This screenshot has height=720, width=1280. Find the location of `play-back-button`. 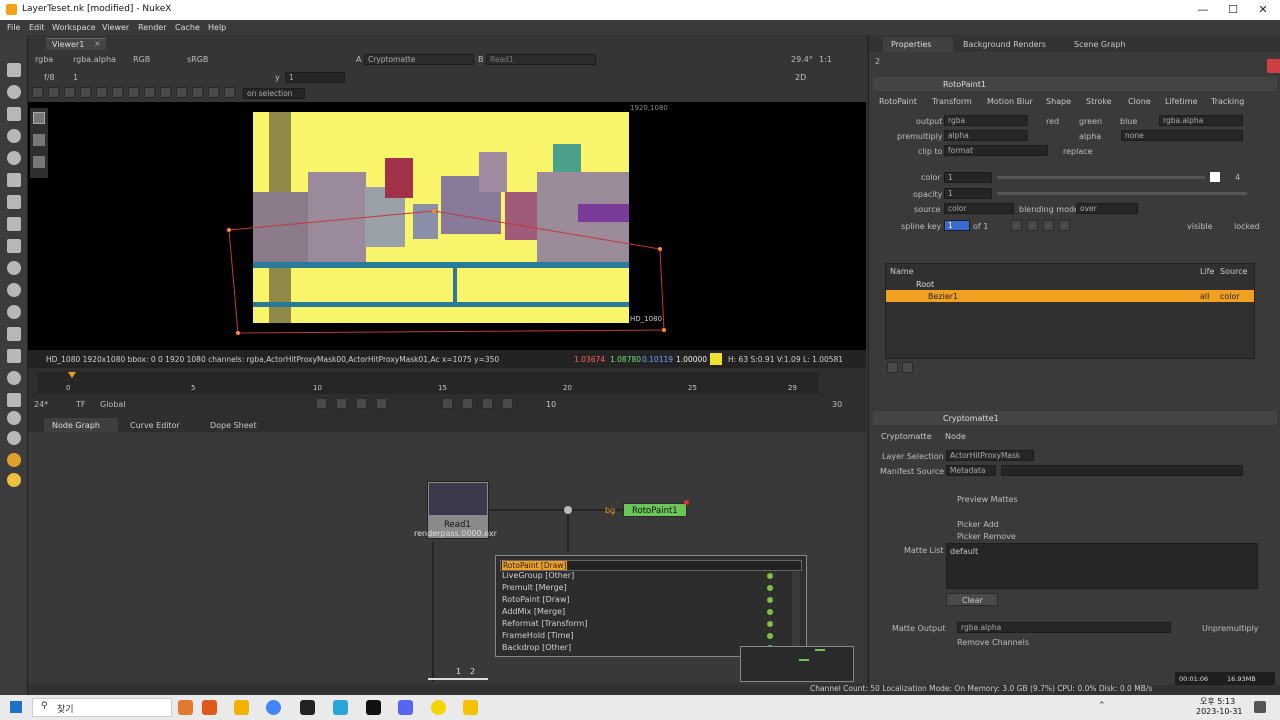

play-back-button is located at coordinates (381, 403).